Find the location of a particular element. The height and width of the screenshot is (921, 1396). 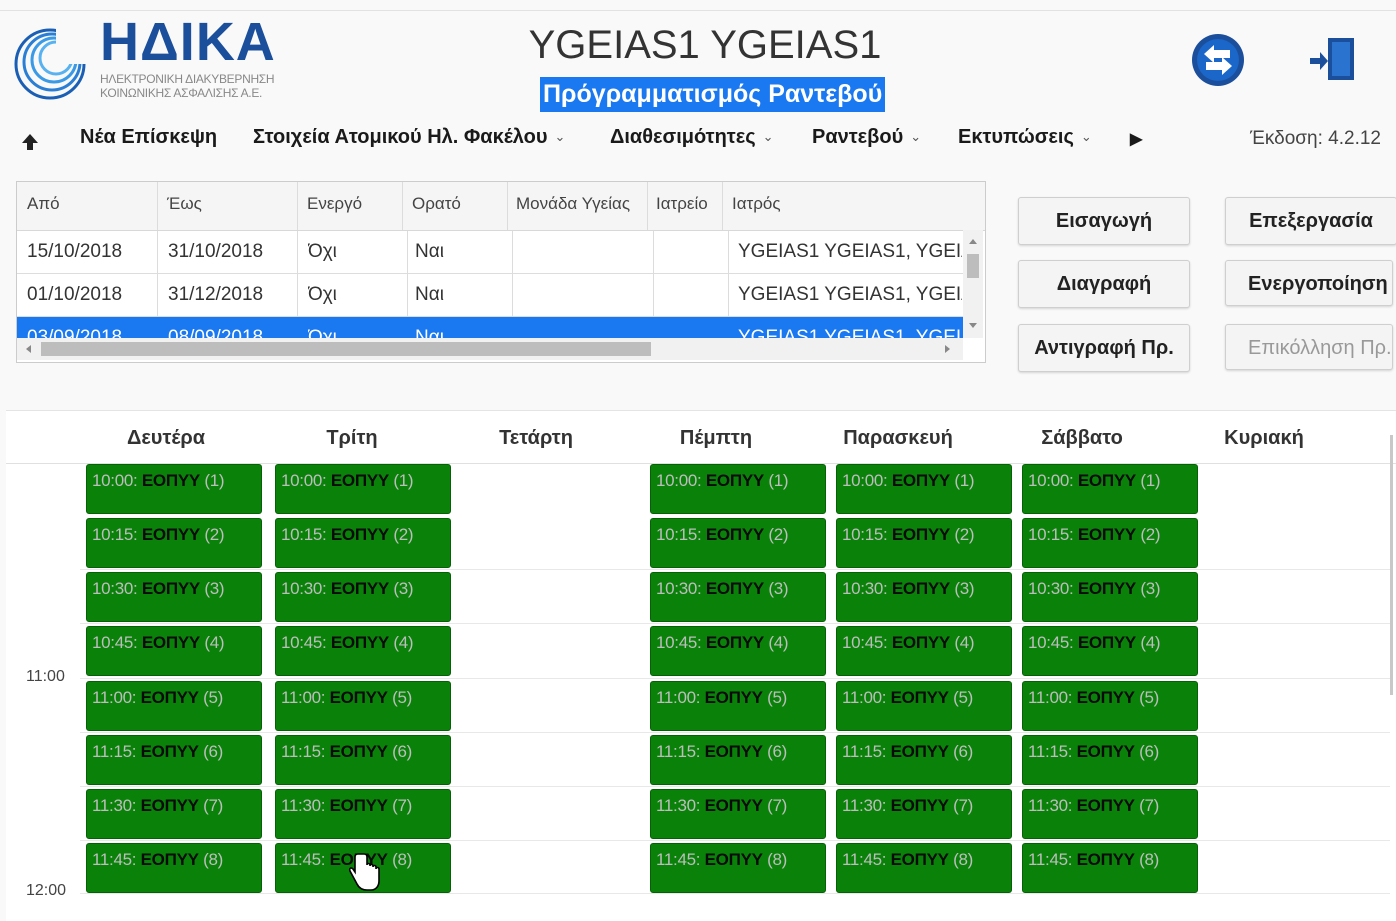

page-subtitle: Πρόγραμματισμός Ραντεβού is located at coordinates (713, 94).